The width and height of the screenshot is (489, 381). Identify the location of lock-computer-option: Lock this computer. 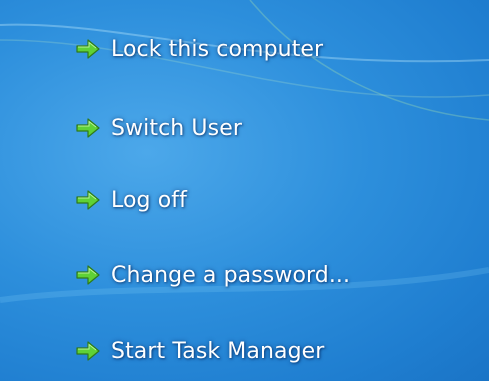
(199, 49).